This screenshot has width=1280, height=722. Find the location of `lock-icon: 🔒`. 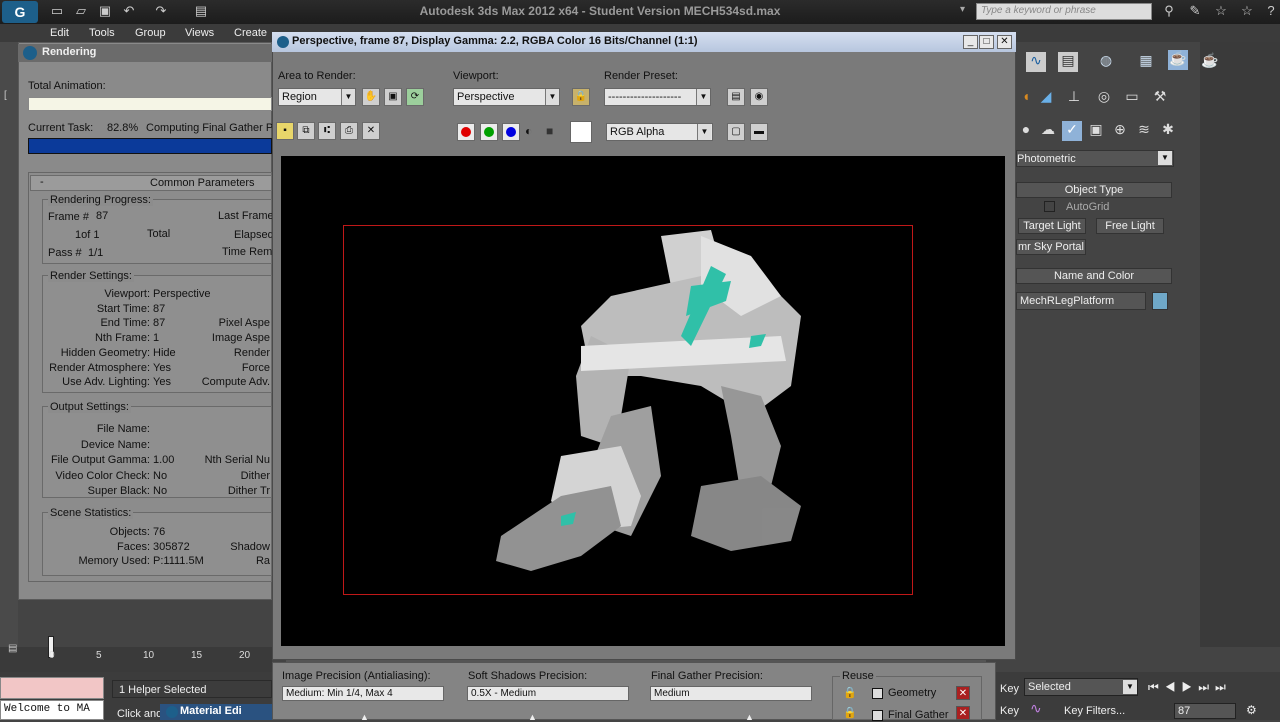

lock-icon: 🔒 is located at coordinates (581, 97).